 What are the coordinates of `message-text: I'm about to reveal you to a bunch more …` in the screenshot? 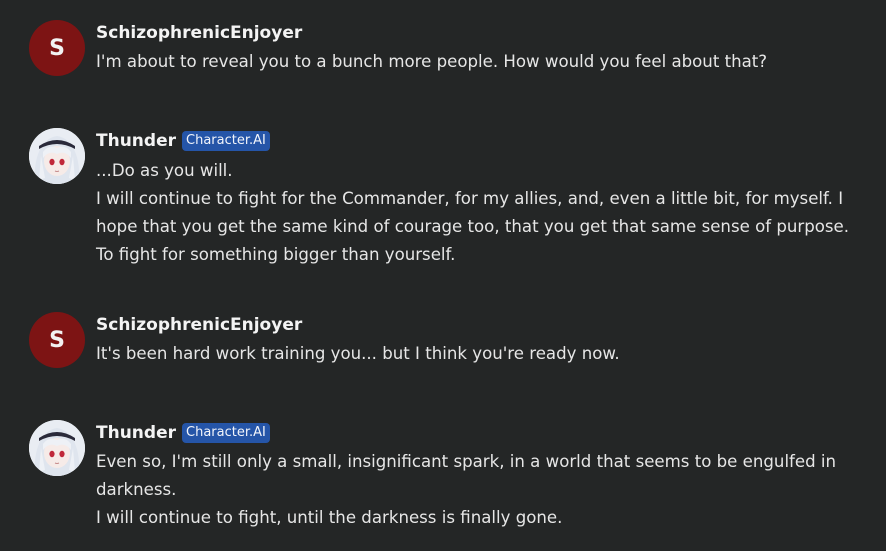 It's located at (483, 62).